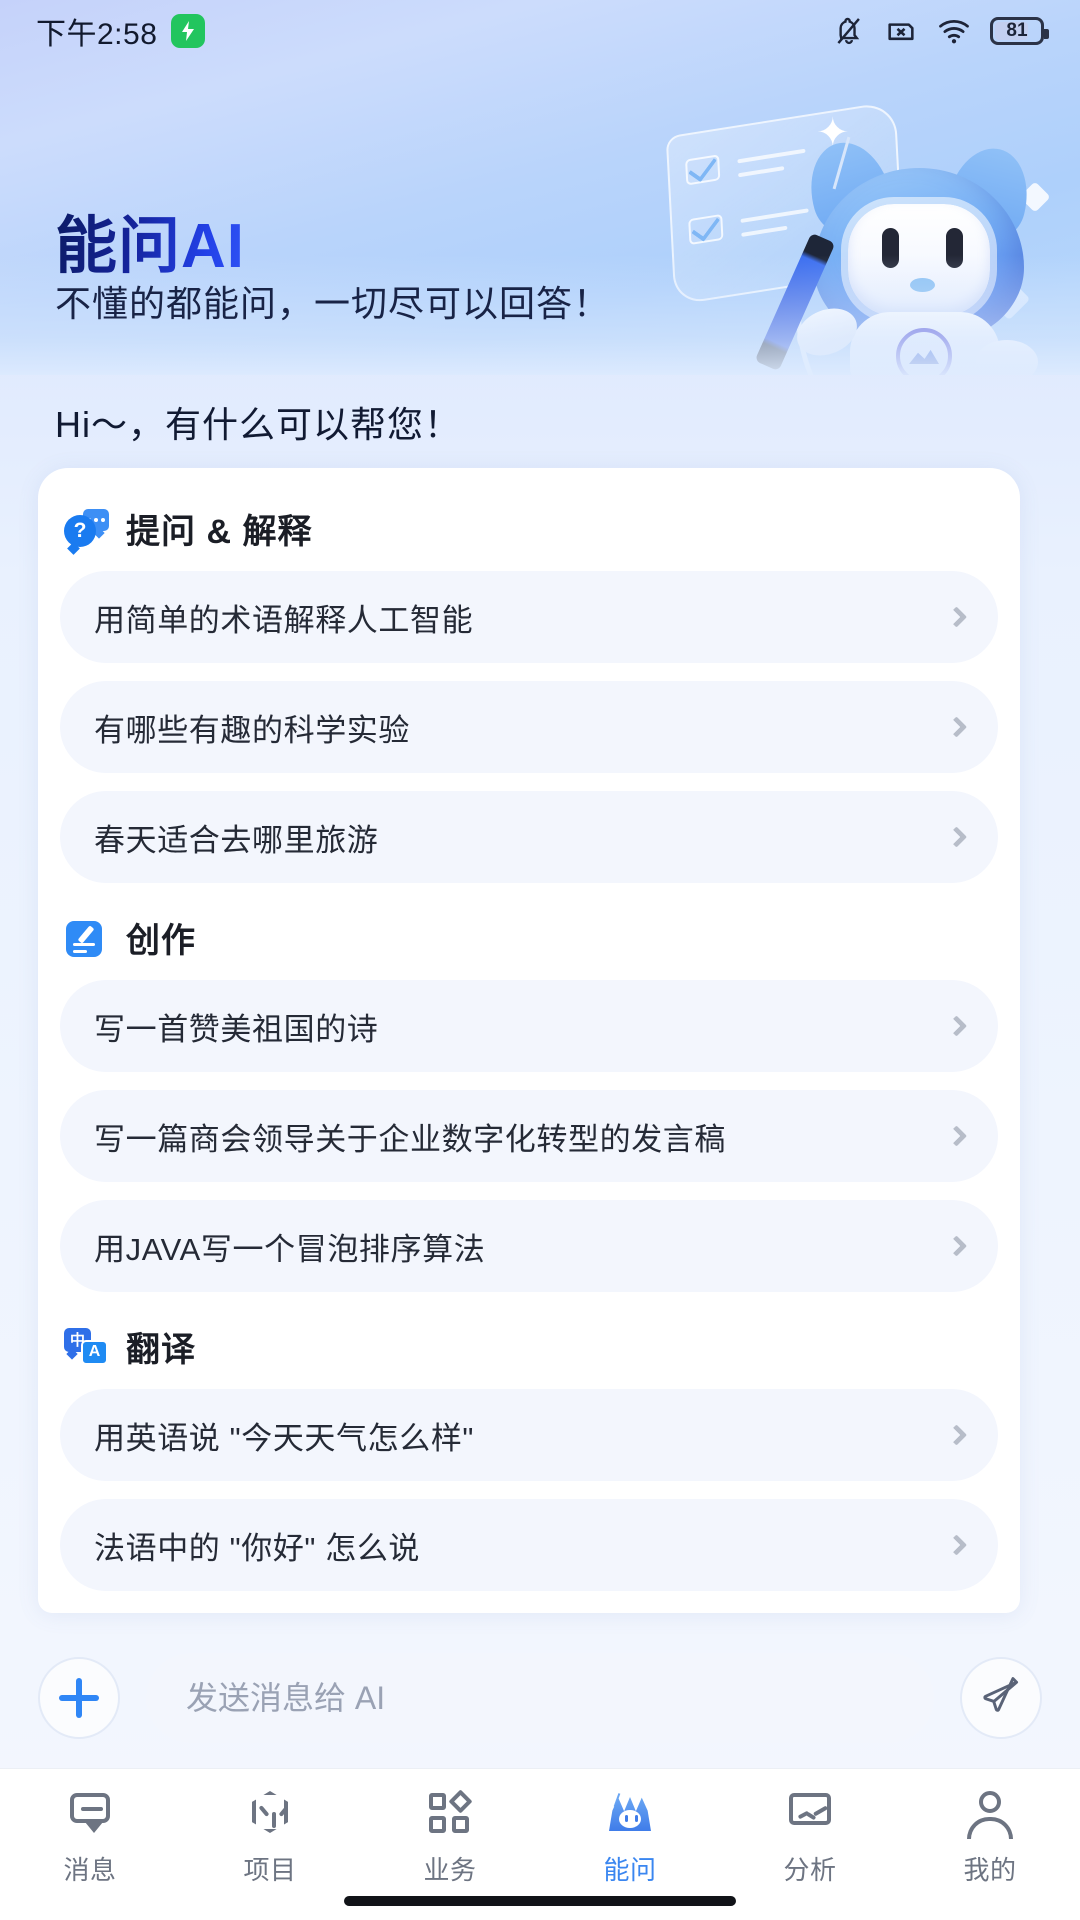 Image resolution: width=1080 pixels, height=1920 pixels. What do you see at coordinates (86, 528) in the screenshot?
I see `question-bubble-icon: ?` at bounding box center [86, 528].